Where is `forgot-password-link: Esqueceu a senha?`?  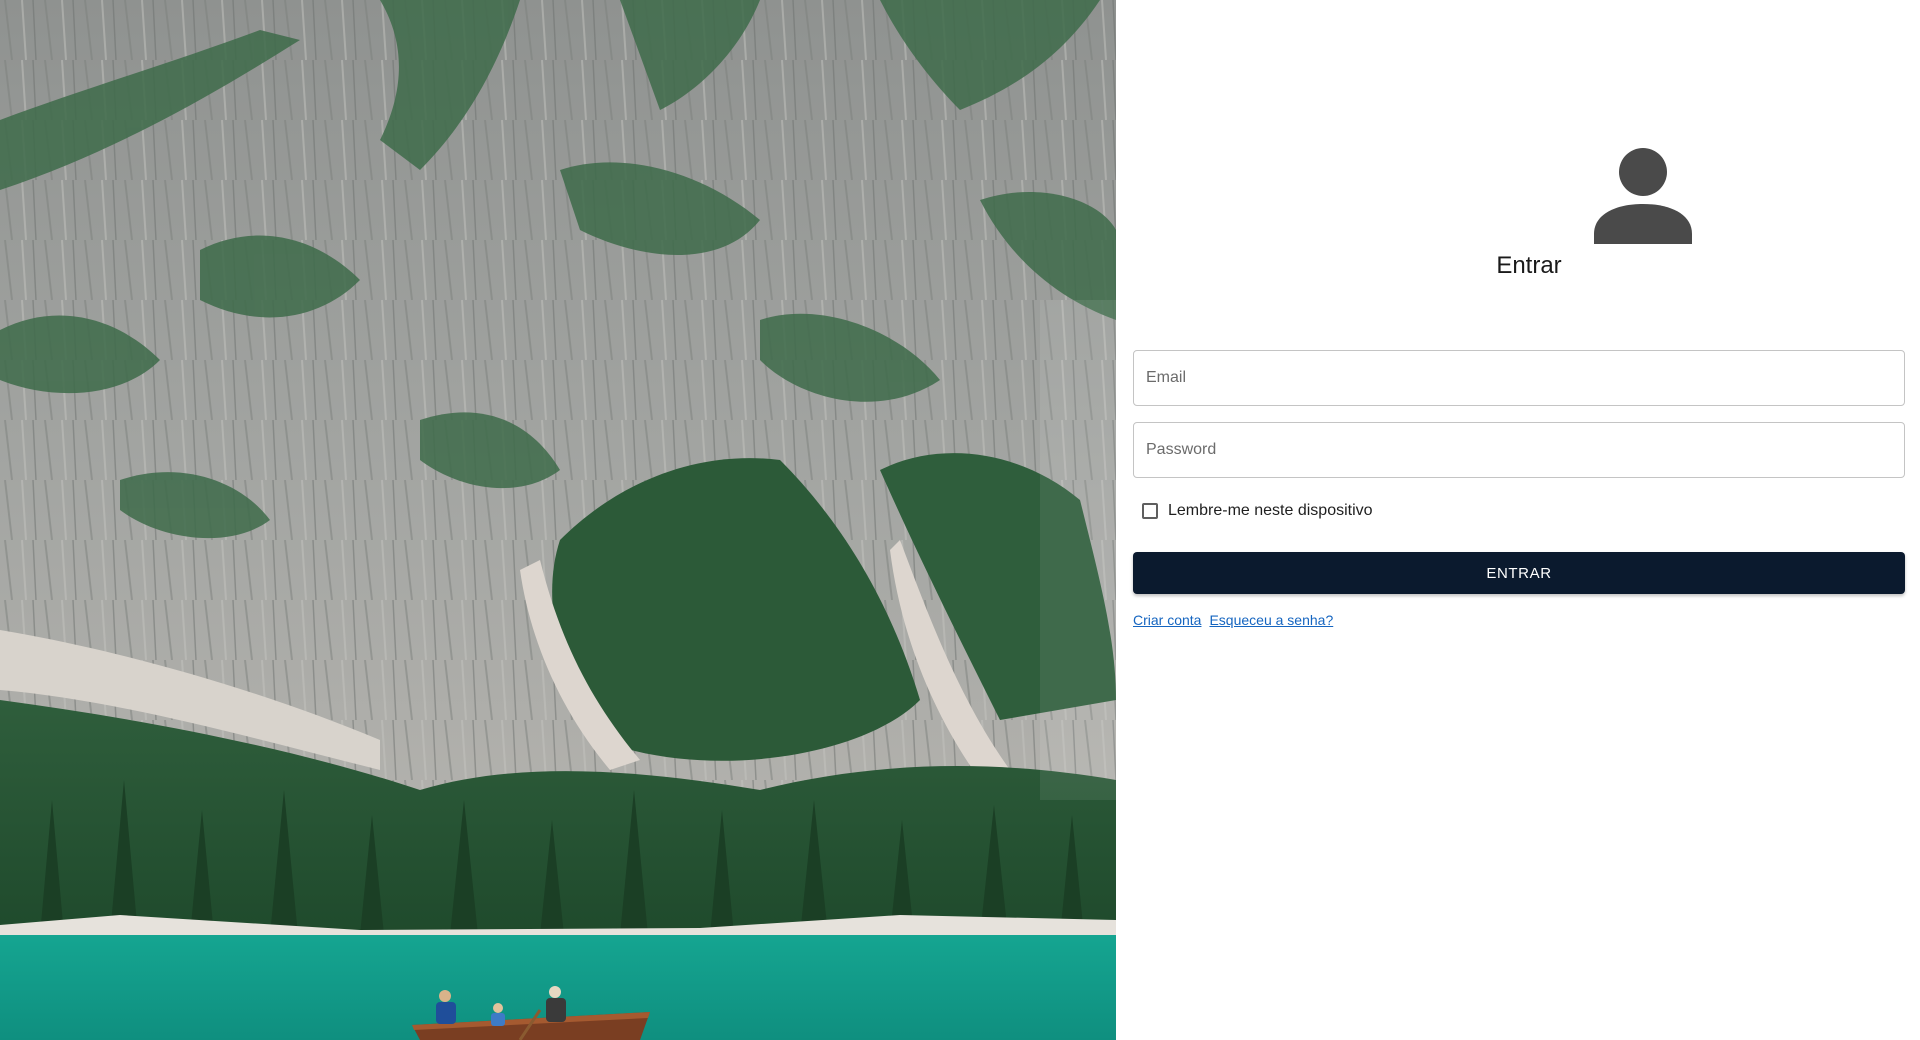
forgot-password-link: Esqueceu a senha? is located at coordinates (1271, 620).